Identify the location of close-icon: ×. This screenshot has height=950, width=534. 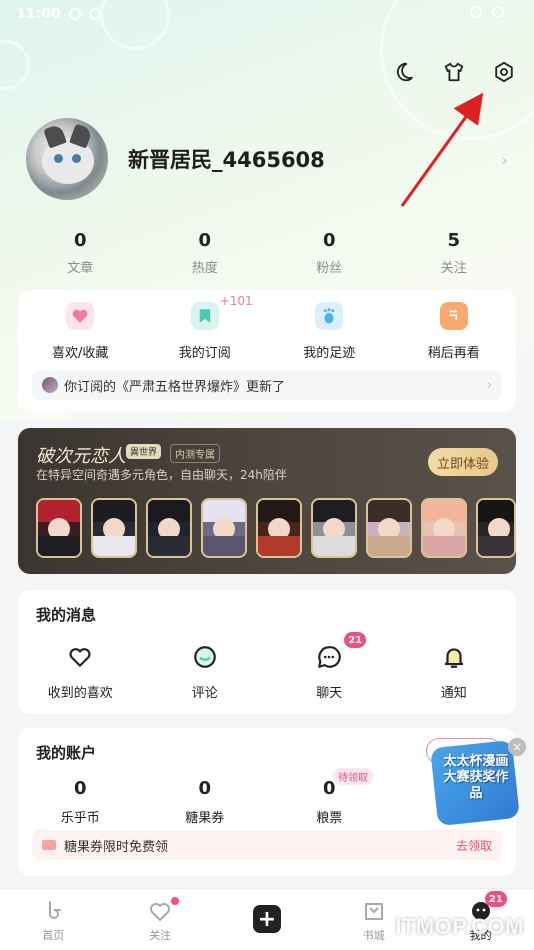
(517, 747).